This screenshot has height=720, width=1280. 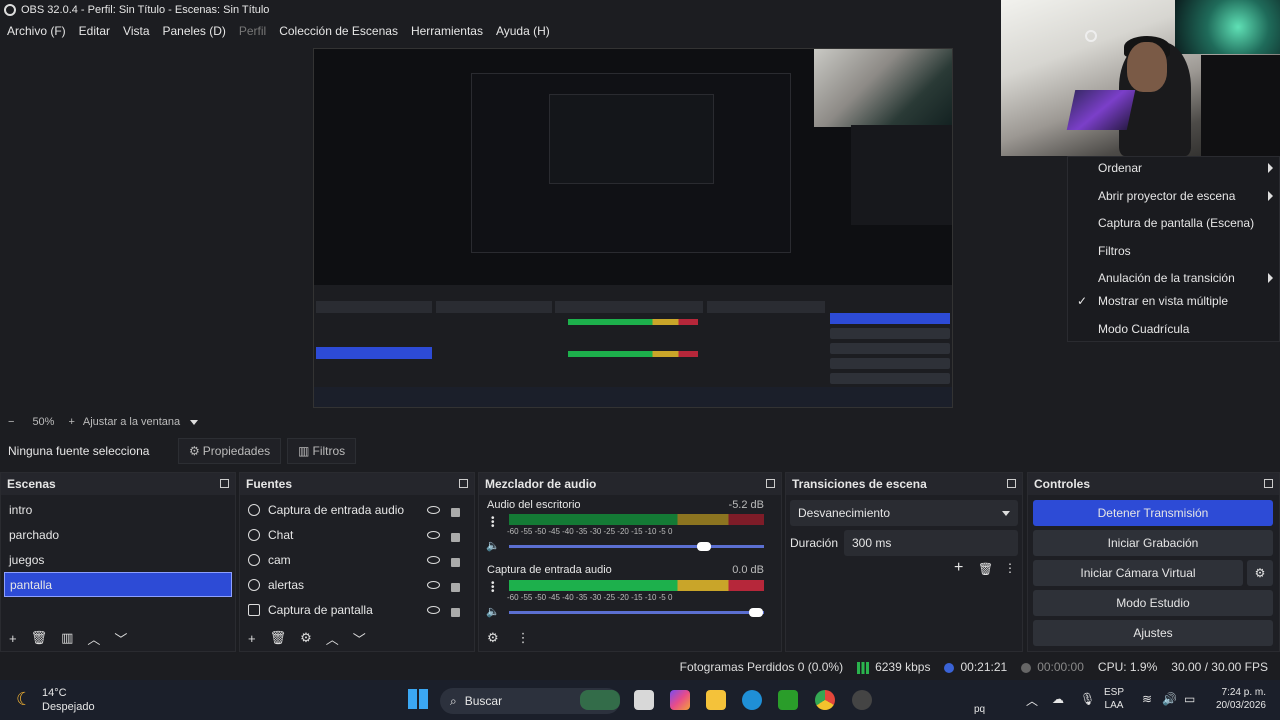 What do you see at coordinates (1153, 513) in the screenshot?
I see `stop-streaming-button: Detener Transmisión` at bounding box center [1153, 513].